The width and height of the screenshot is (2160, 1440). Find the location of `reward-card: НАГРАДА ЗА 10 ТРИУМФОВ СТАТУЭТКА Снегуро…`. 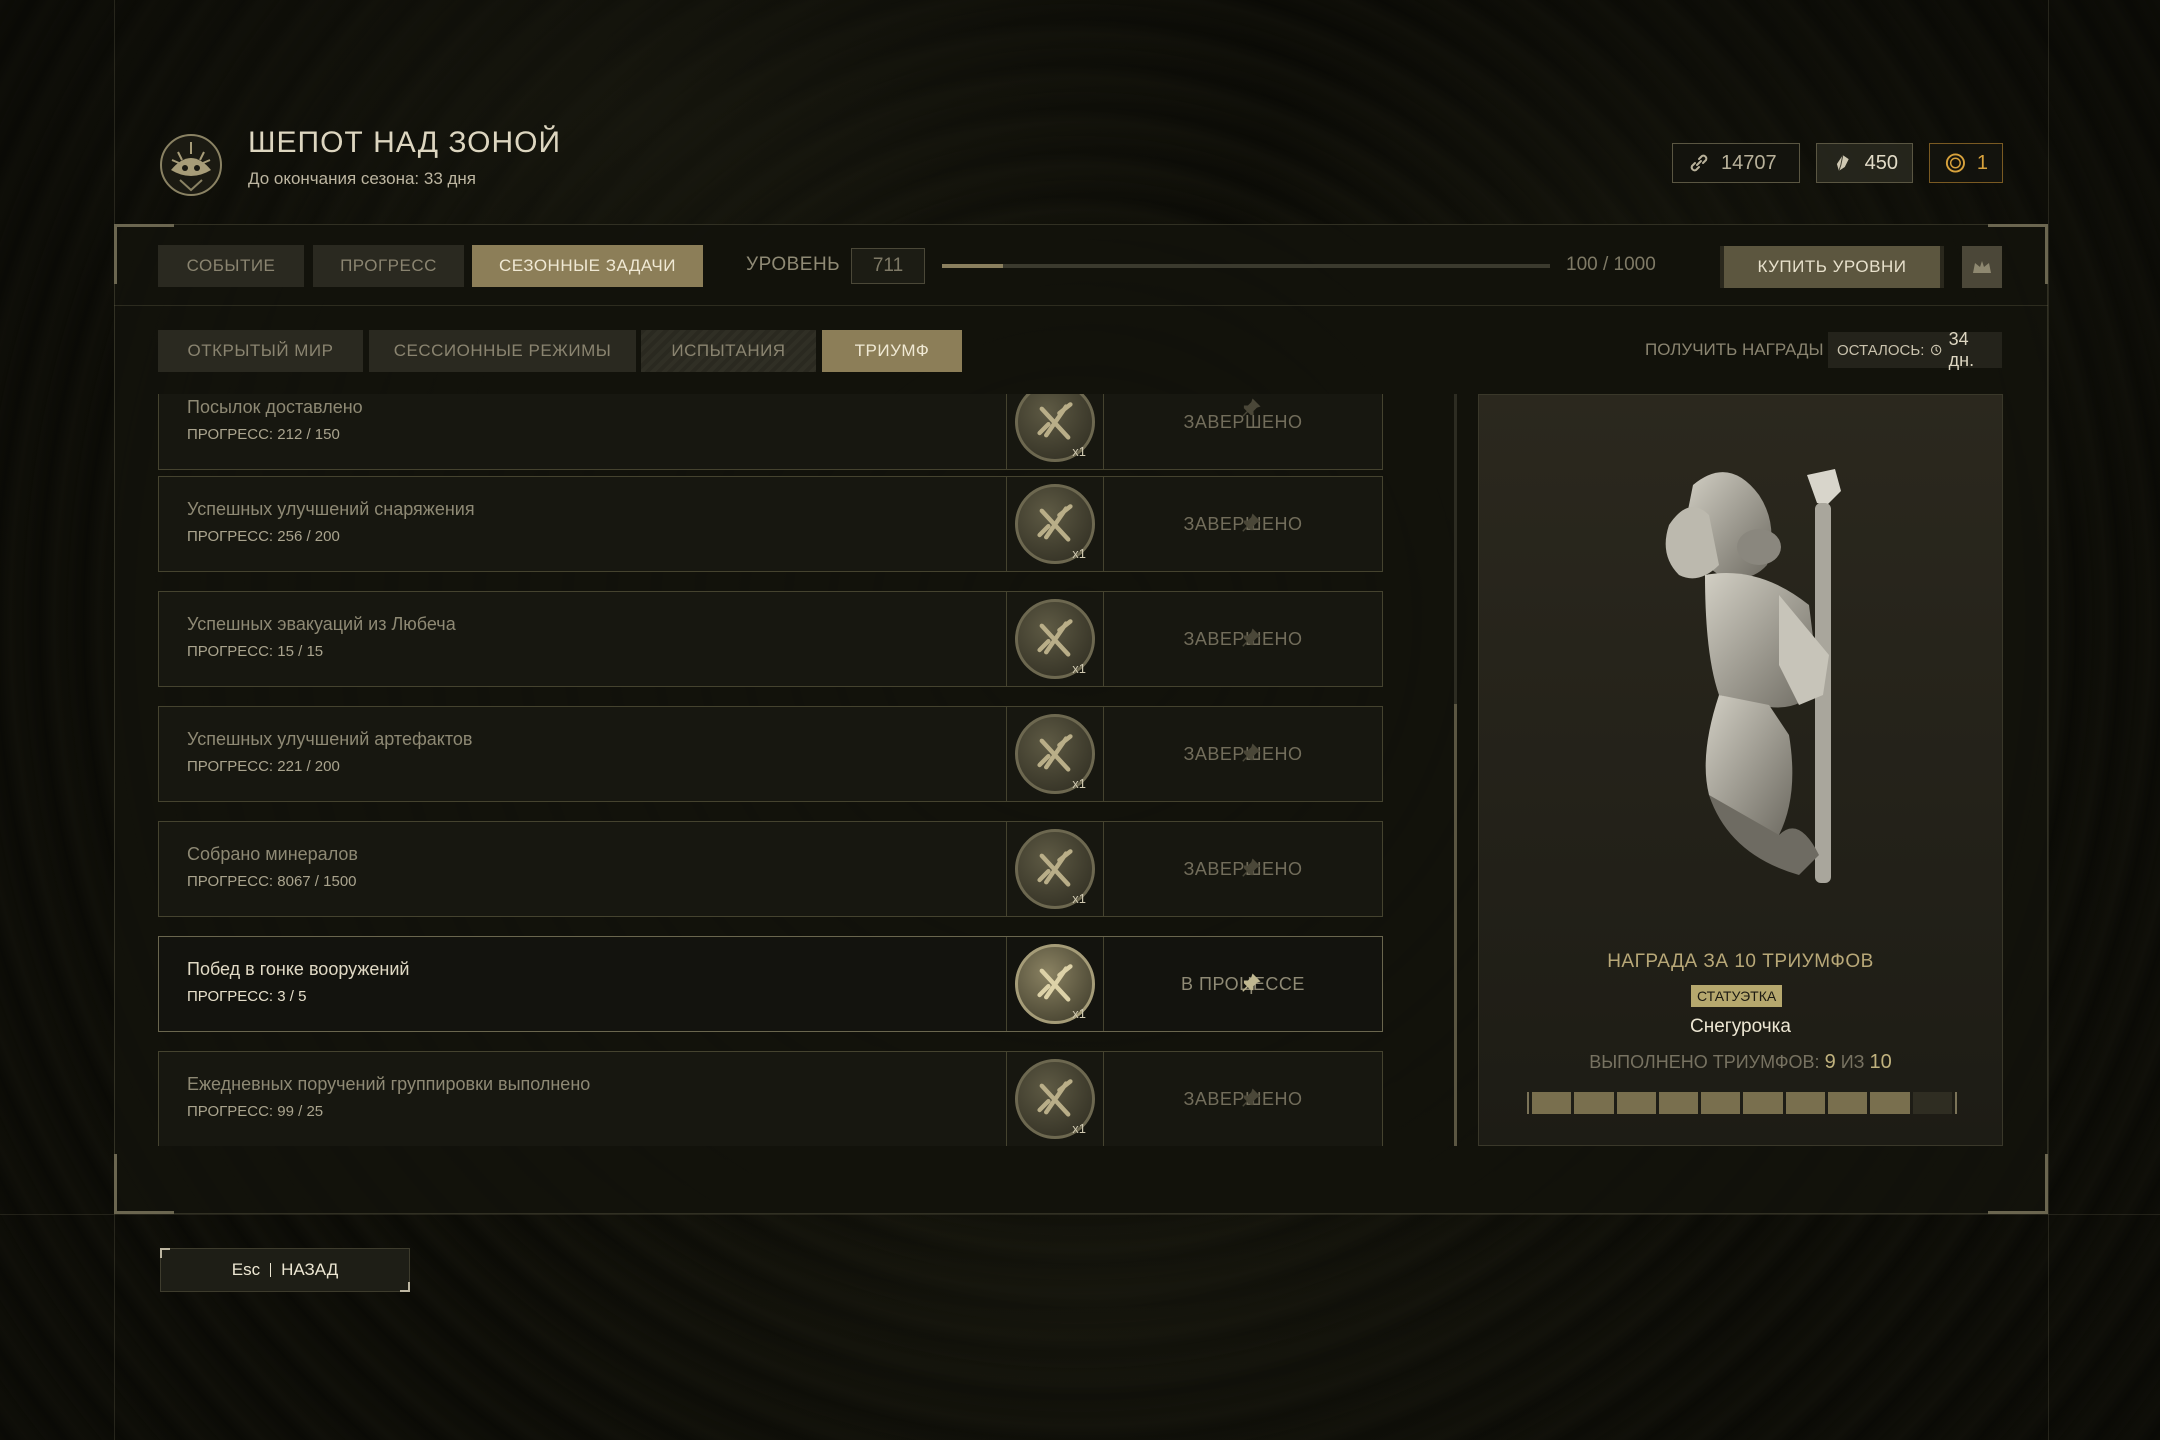

reward-card: НАГРАДА ЗА 10 ТРИУМФОВ СТАТУЭТКА Снегуро… is located at coordinates (1740, 770).